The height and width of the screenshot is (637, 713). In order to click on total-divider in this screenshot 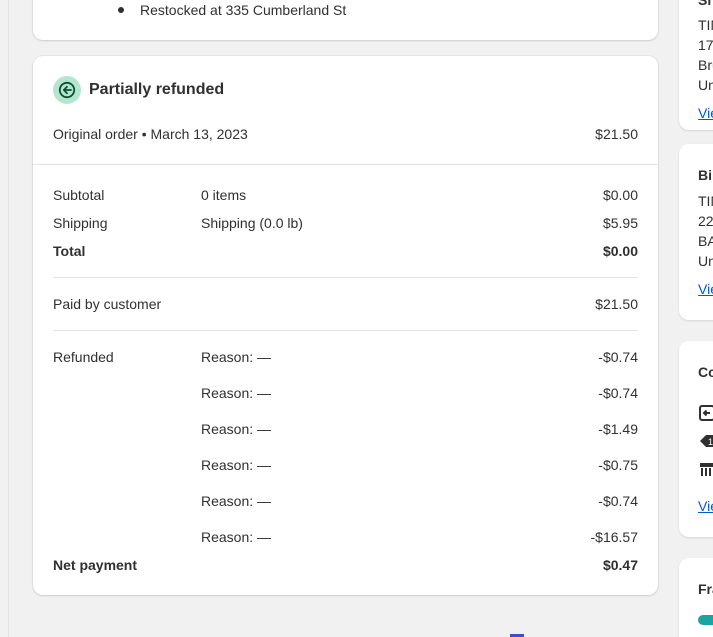, I will do `click(345, 277)`.